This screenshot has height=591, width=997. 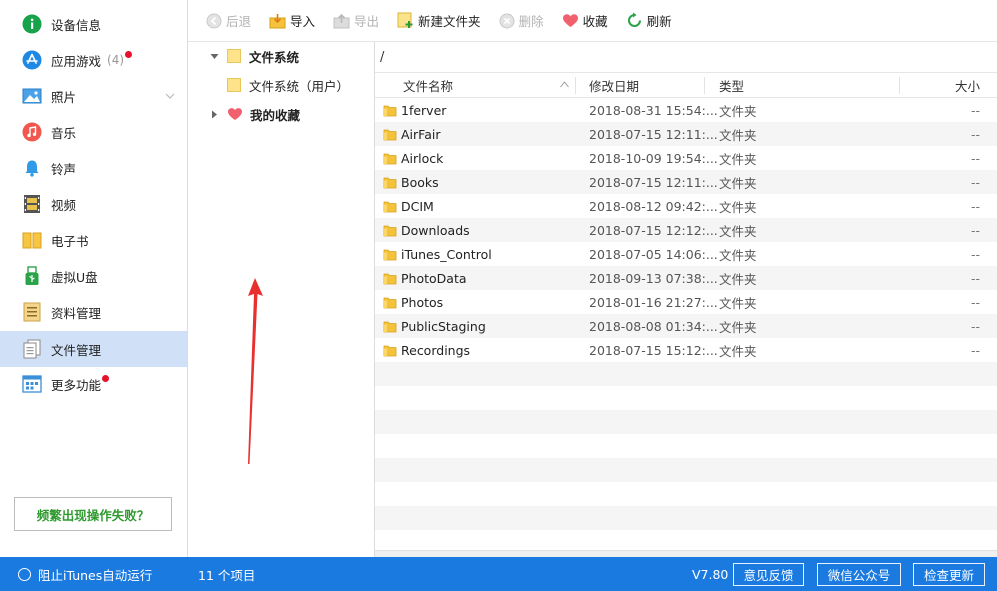 What do you see at coordinates (93, 204) in the screenshot?
I see `sidebar-item-video: 视频` at bounding box center [93, 204].